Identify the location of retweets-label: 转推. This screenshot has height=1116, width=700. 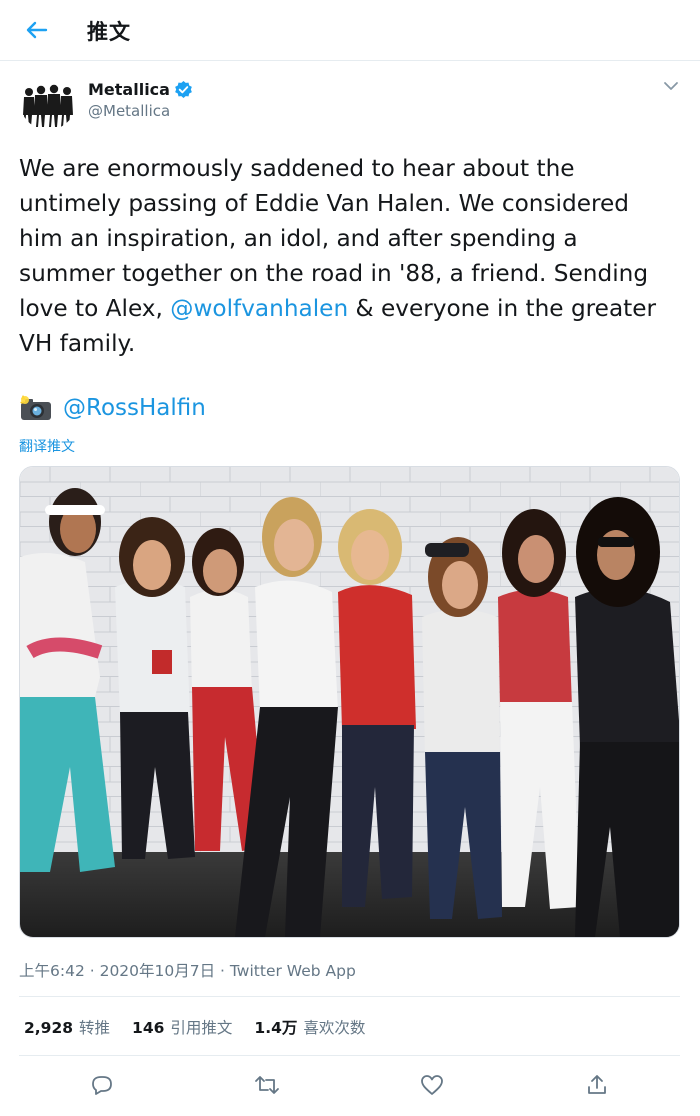
(95, 1028).